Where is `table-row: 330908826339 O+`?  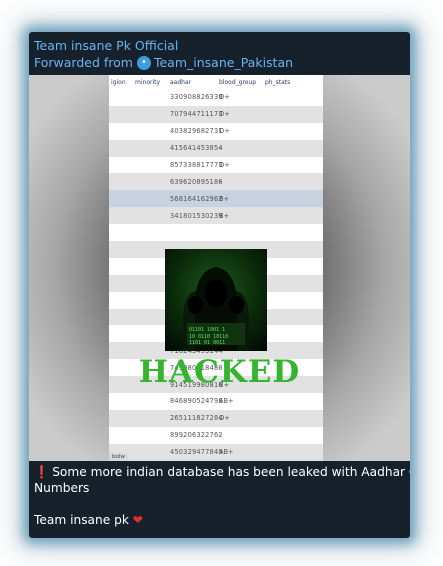
table-row: 330908826339 O+ is located at coordinates (216, 97).